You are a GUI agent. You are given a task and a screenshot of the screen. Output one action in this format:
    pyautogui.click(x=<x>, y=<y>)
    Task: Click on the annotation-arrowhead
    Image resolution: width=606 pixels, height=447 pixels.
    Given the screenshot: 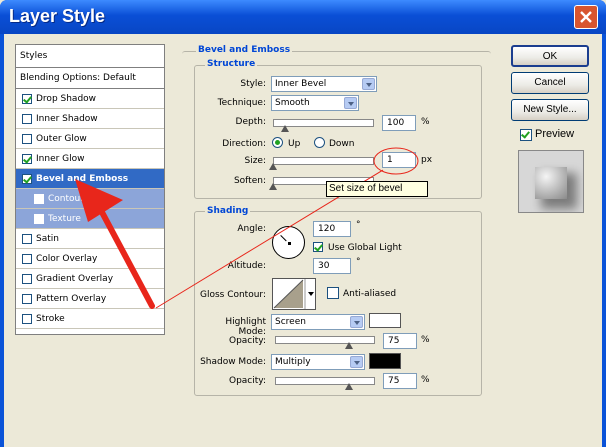 What is the action you would take?
    pyautogui.click(x=99, y=200)
    